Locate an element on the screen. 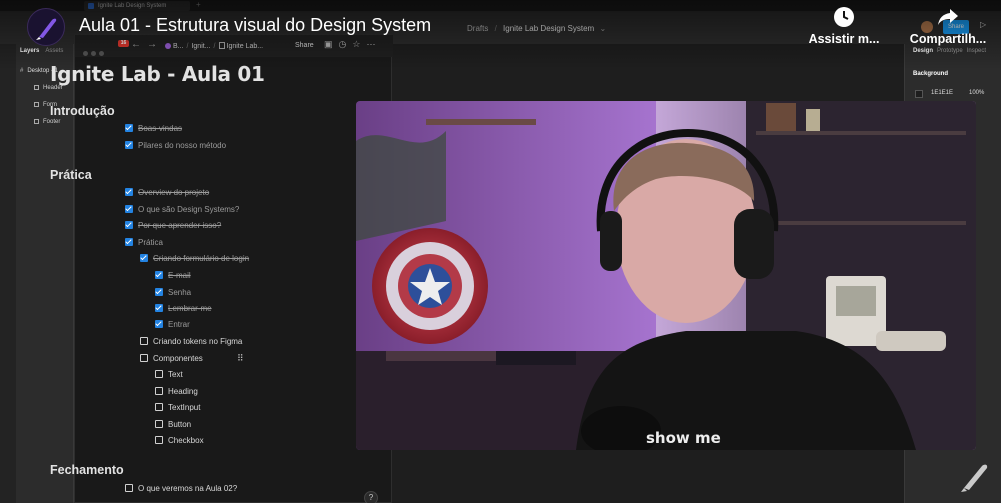 The image size is (1001, 503). todo-label: Overview do projeto is located at coordinates (174, 192).